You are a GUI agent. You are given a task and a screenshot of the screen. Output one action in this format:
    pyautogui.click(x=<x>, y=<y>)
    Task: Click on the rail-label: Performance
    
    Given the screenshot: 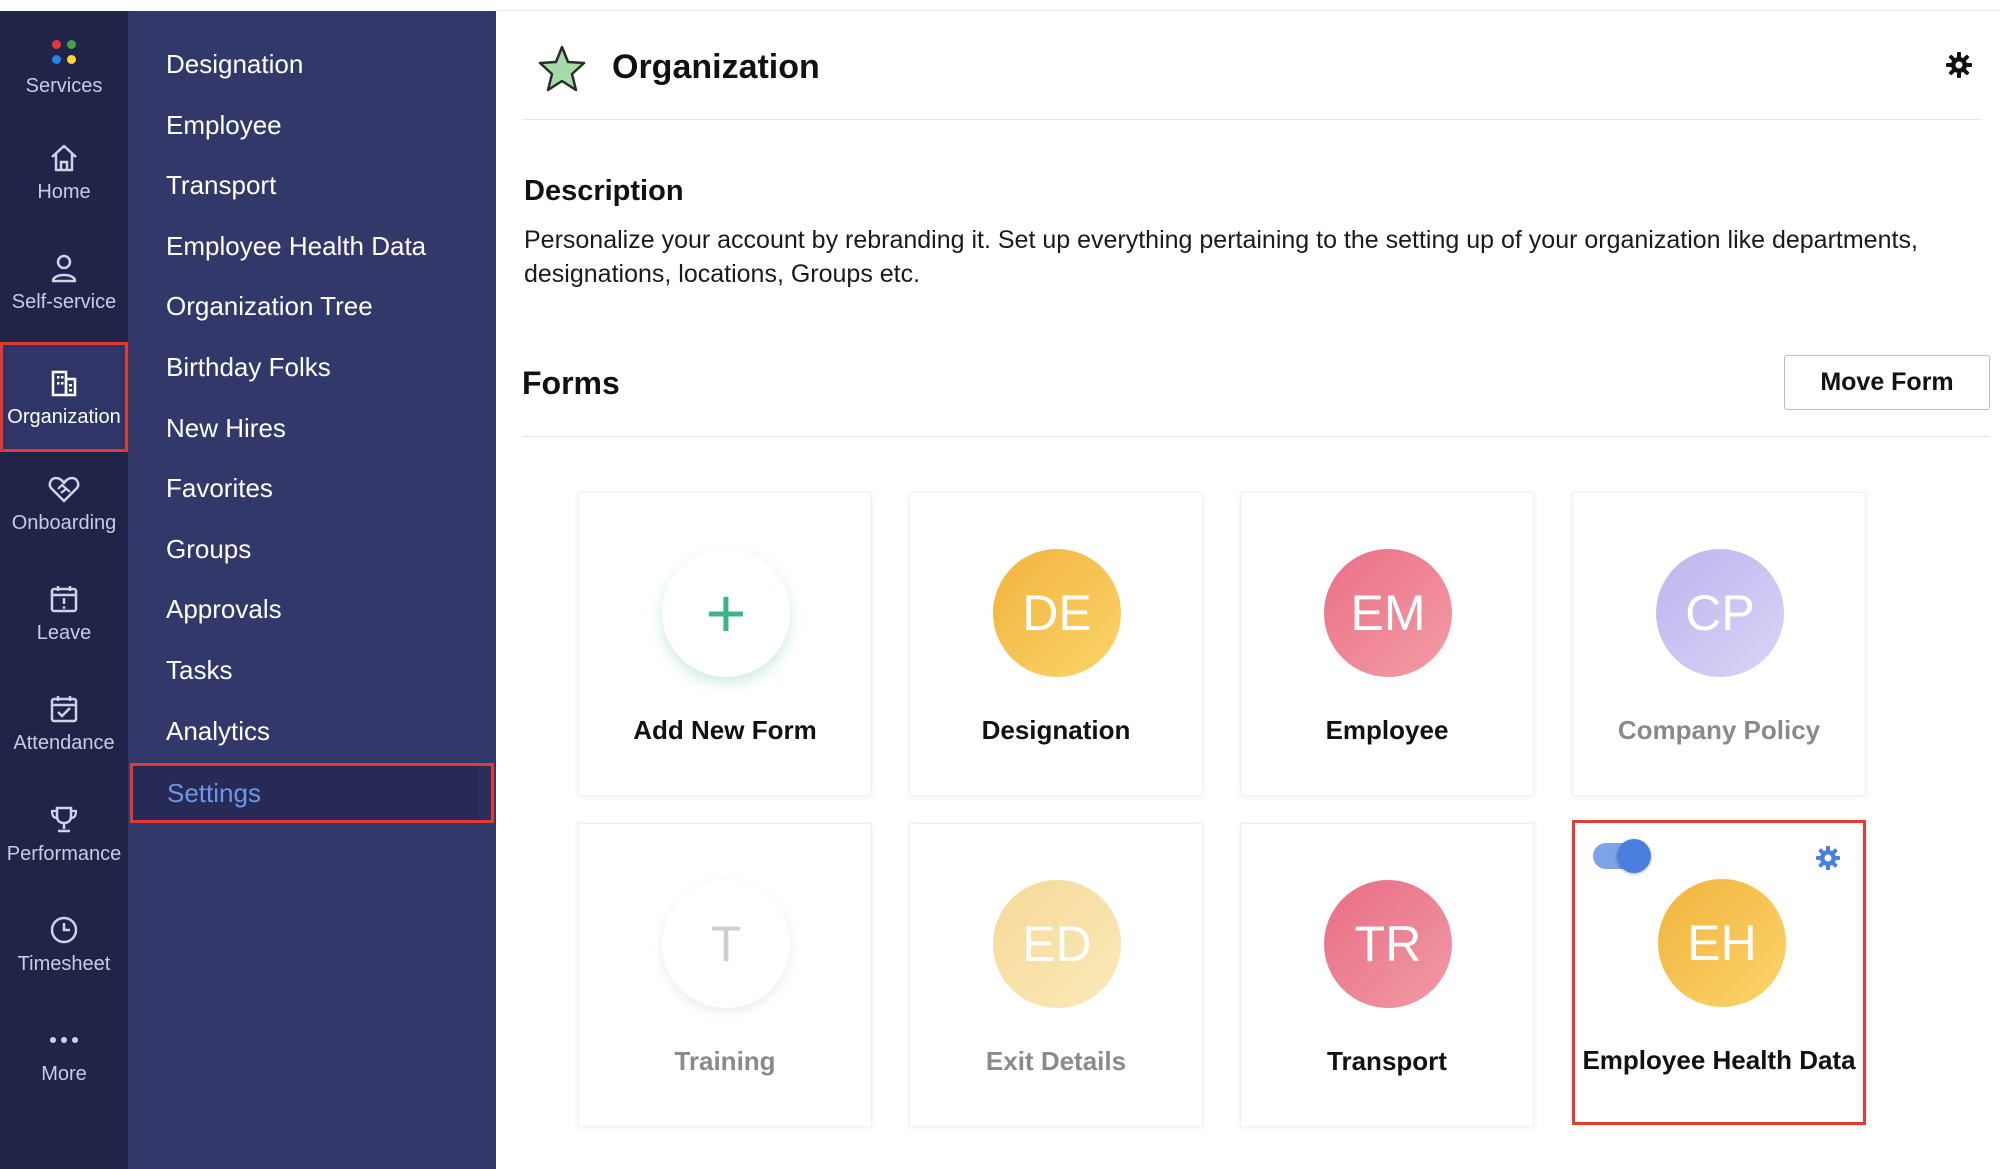 What is the action you would take?
    pyautogui.click(x=64, y=853)
    